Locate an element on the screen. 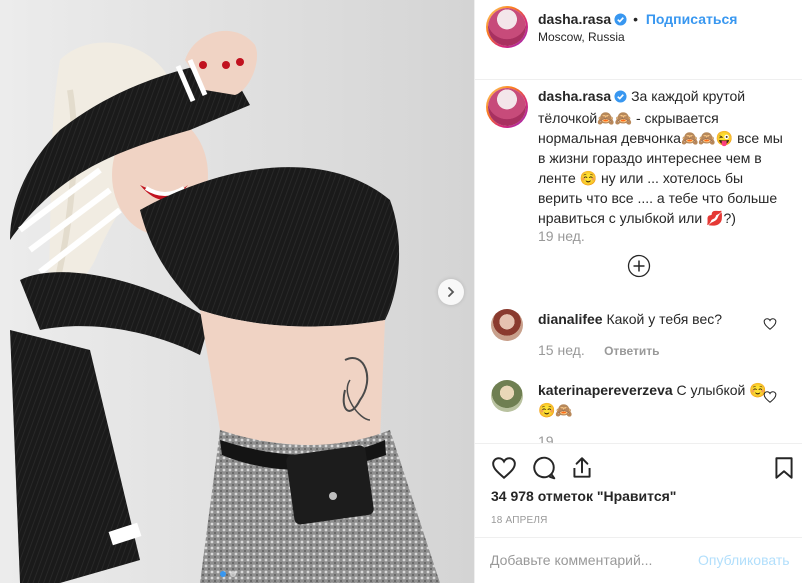  header-line: dasha.rasa • Подписаться is located at coordinates (637, 20).